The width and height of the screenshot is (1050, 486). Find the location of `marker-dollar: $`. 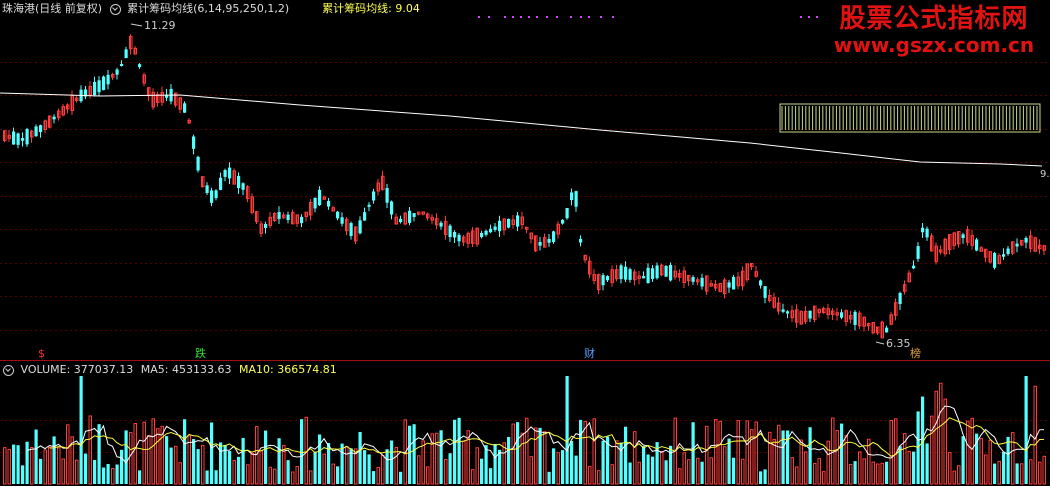

marker-dollar: $ is located at coordinates (41, 353).